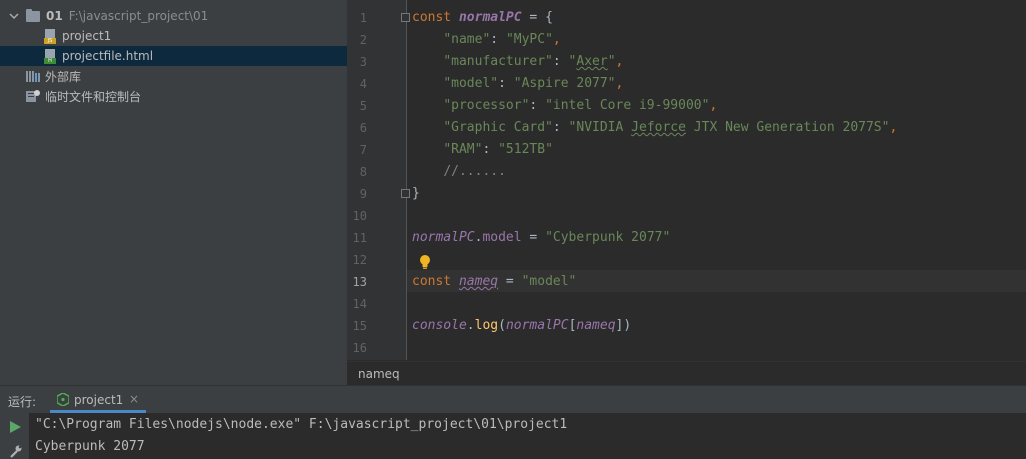  I want to click on line-number: 5, so click(363, 106).